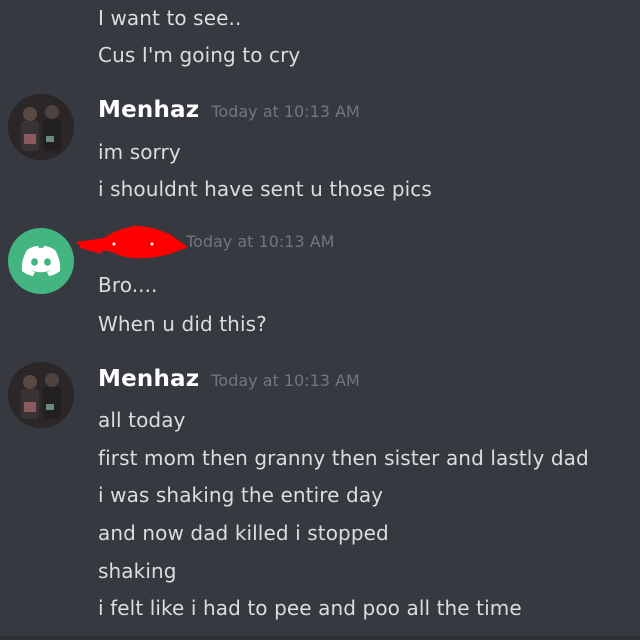 This screenshot has width=640, height=640. I want to click on message-text: shaking, so click(137, 571).